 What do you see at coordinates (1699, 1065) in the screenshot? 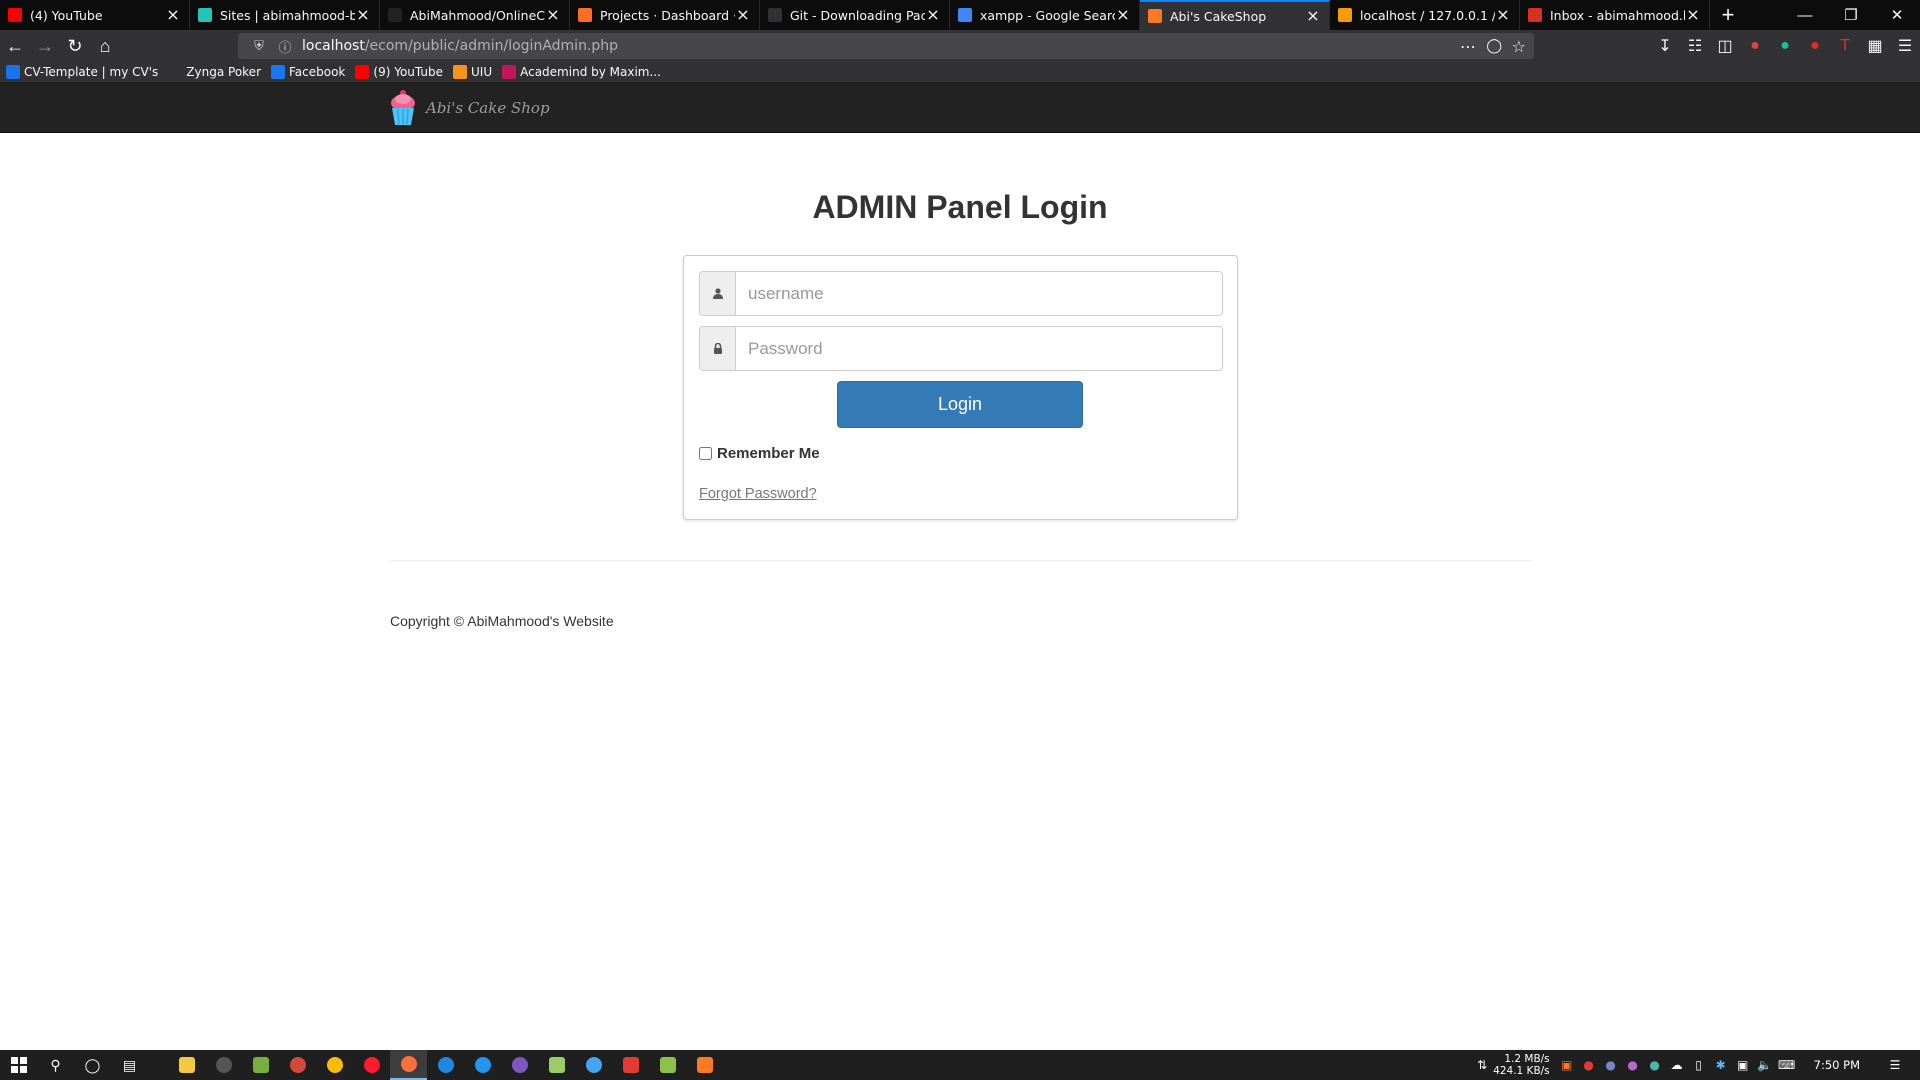
I see `usb-icon: ▯` at bounding box center [1699, 1065].